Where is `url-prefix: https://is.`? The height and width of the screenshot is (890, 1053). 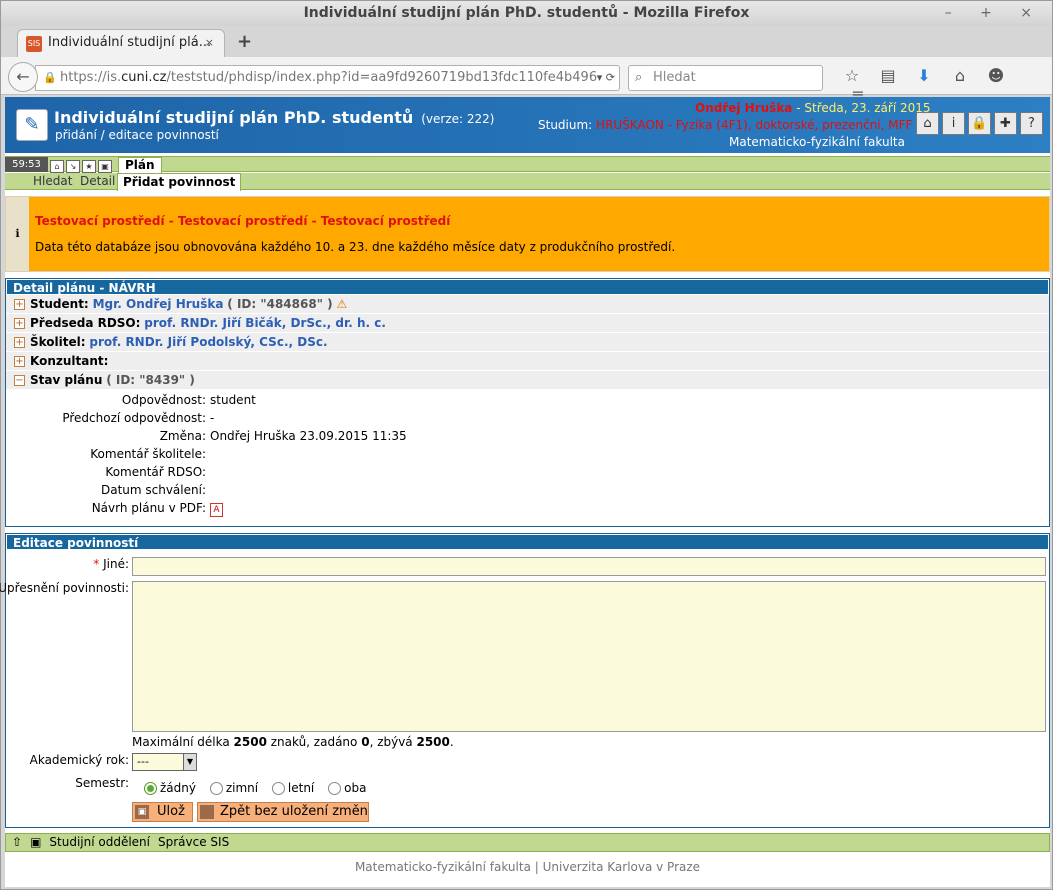
url-prefix: https://is. is located at coordinates (91, 77).